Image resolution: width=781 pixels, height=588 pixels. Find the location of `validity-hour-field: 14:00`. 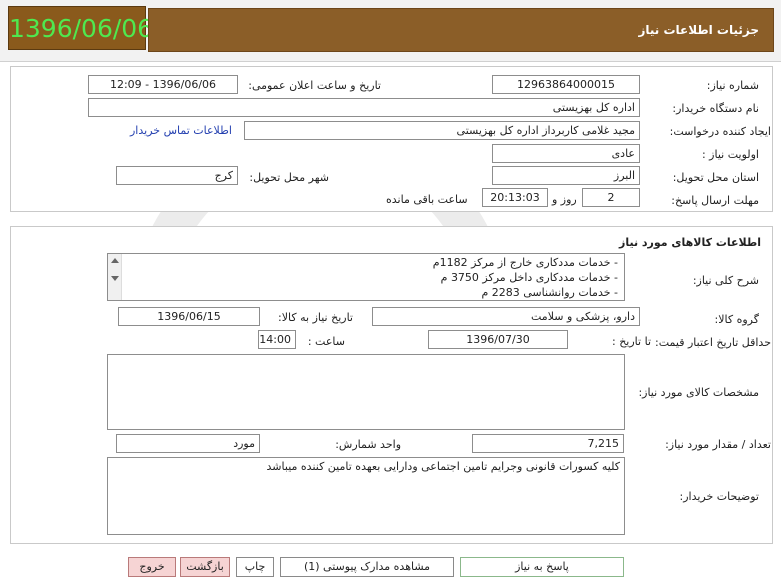

validity-hour-field: 14:00 is located at coordinates (277, 339).